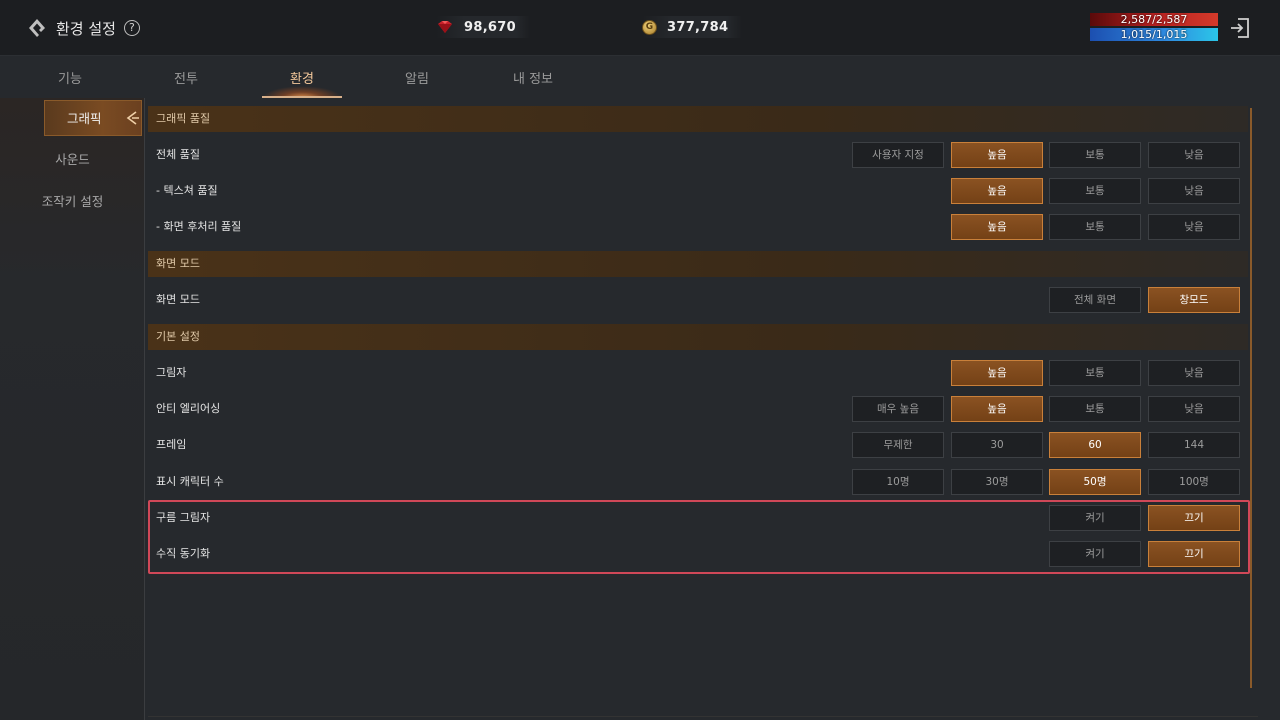 The width and height of the screenshot is (1280, 720). I want to click on texture-quality-high-button: 높음, so click(997, 191).